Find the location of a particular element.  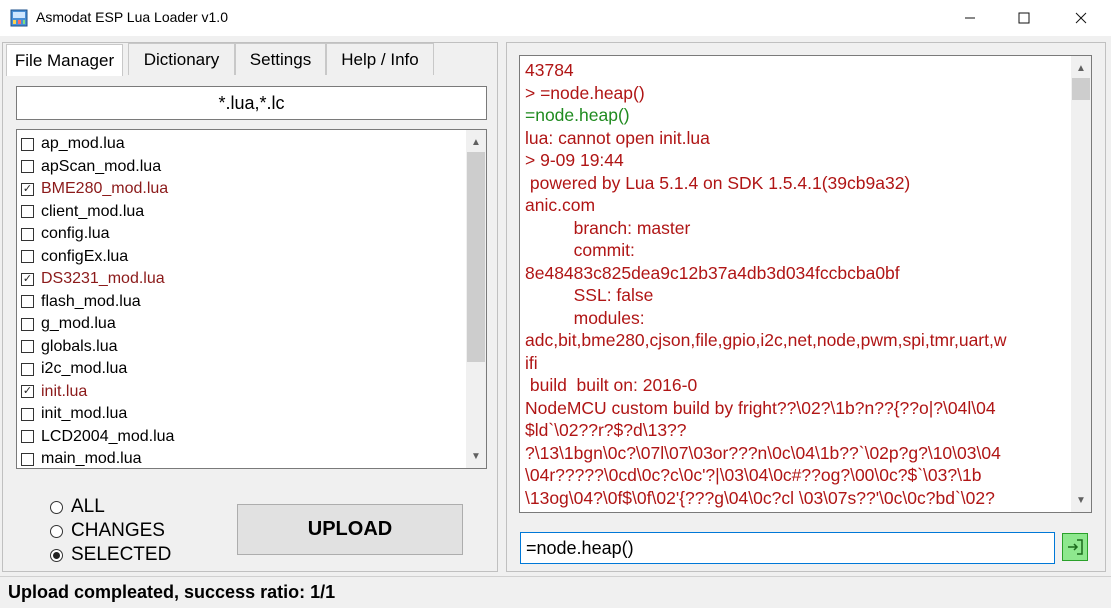

file-list-item: ap_mod.lua is located at coordinates (73, 144).